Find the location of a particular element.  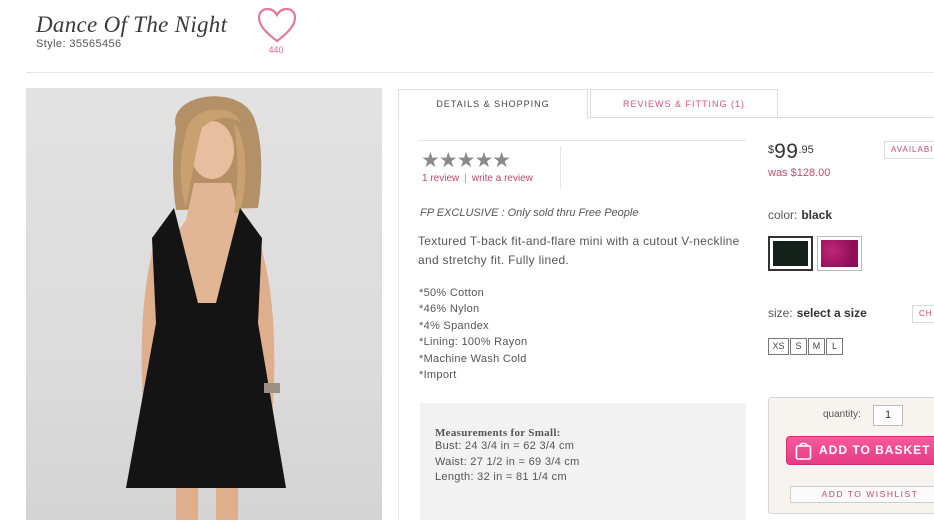

price: $99.95 is located at coordinates (791, 152).